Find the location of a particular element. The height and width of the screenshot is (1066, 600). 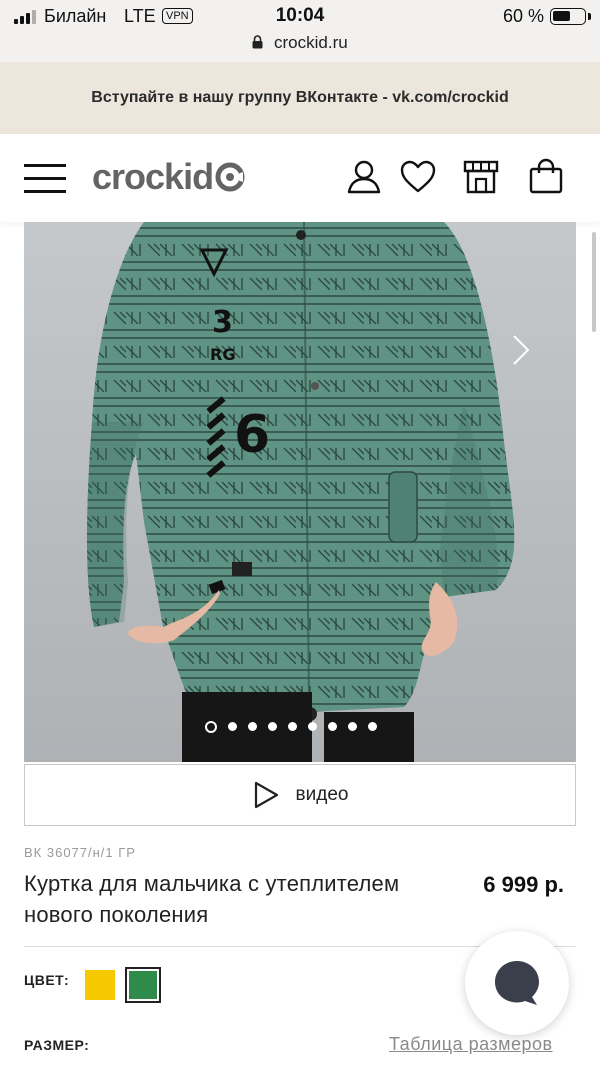

chat-button is located at coordinates (517, 983).